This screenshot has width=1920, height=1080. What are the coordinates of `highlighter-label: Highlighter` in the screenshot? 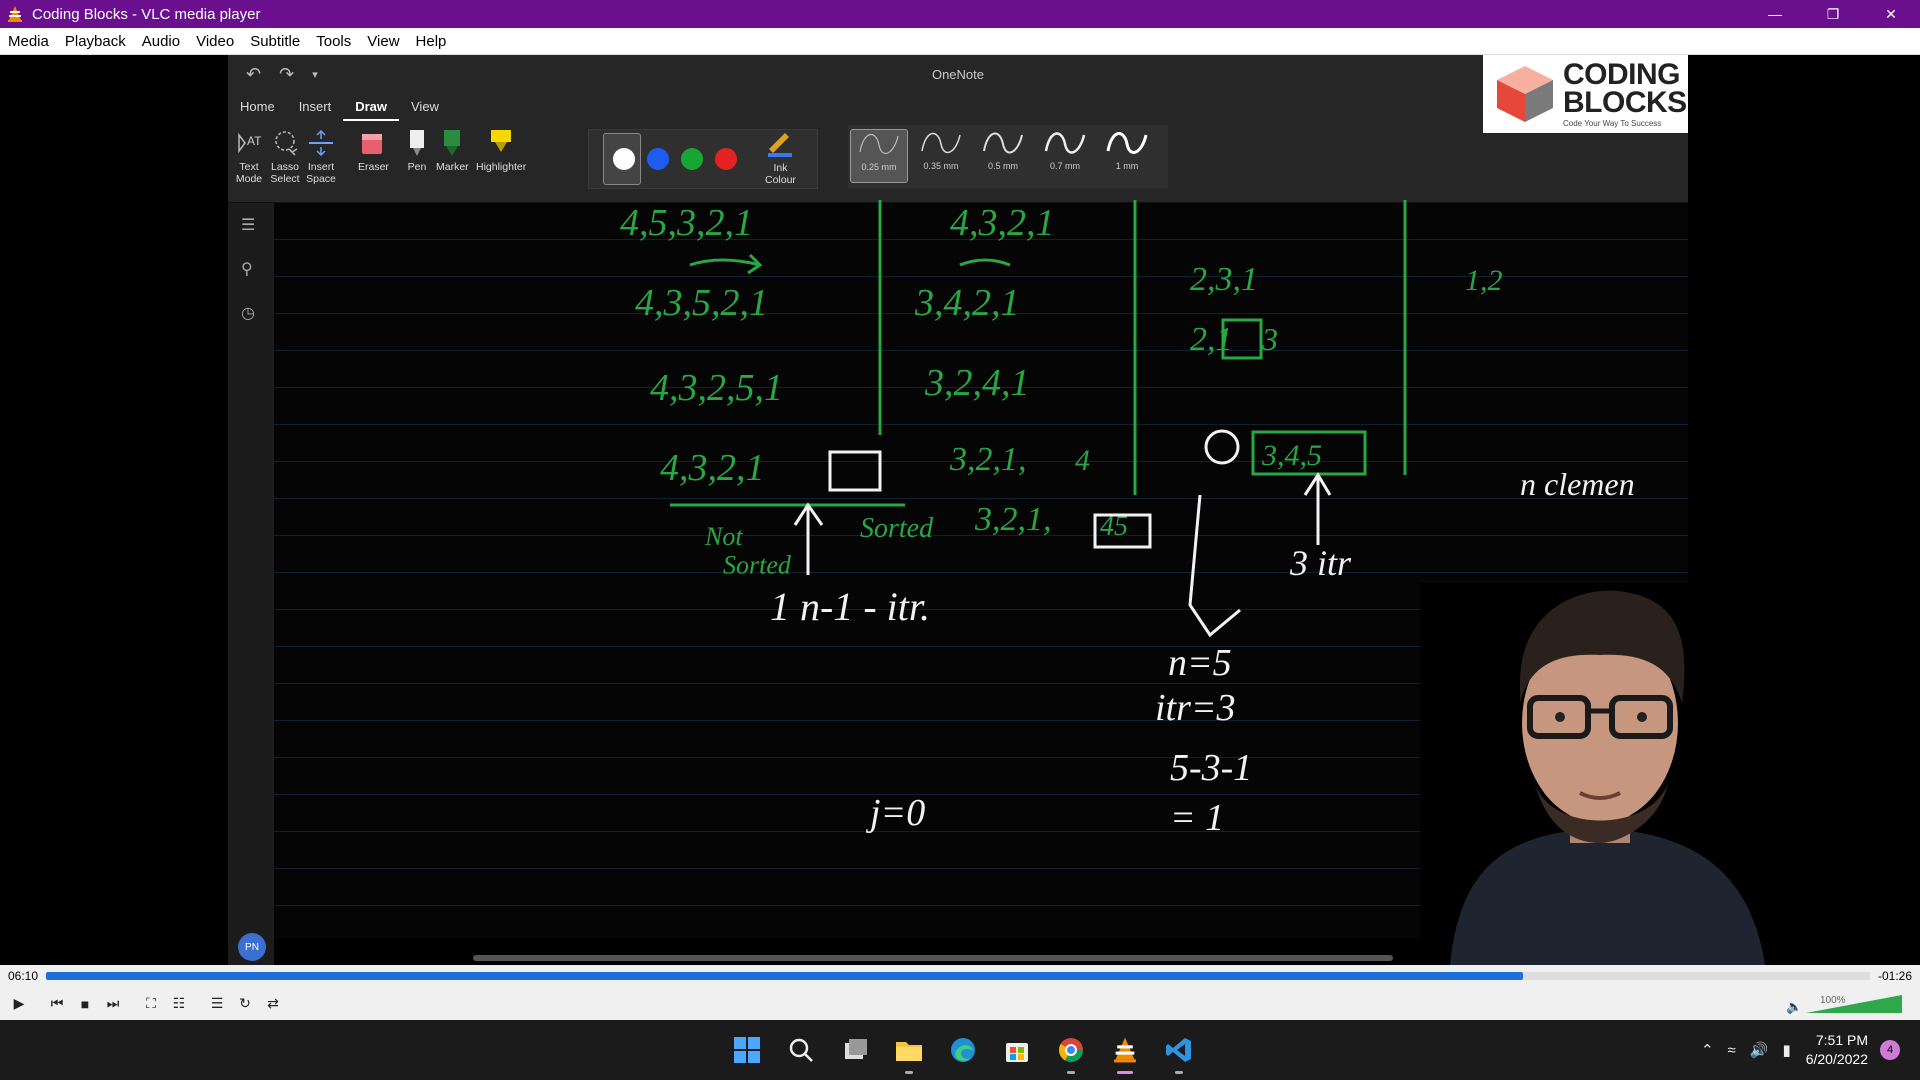 It's located at (501, 167).